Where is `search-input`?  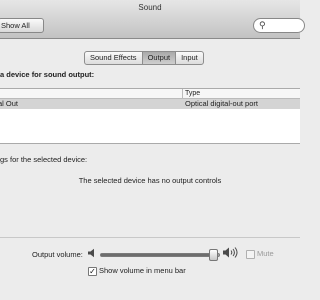
search-input is located at coordinates (285, 25).